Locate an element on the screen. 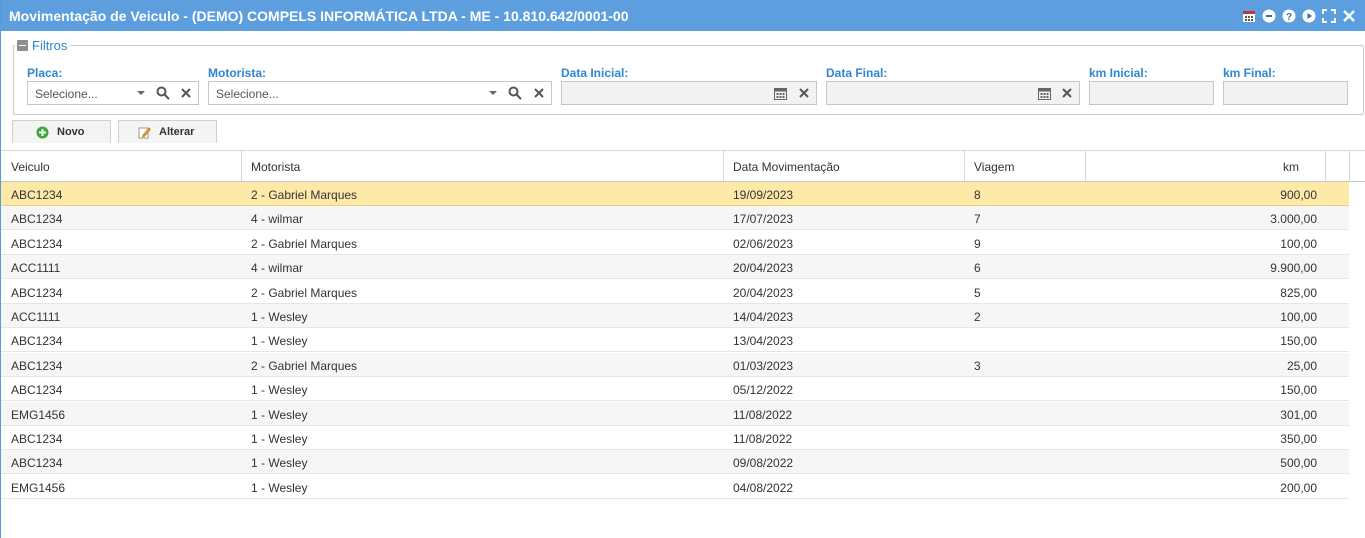 This screenshot has width=1365, height=538. placa-label: Placa: is located at coordinates (45, 73).